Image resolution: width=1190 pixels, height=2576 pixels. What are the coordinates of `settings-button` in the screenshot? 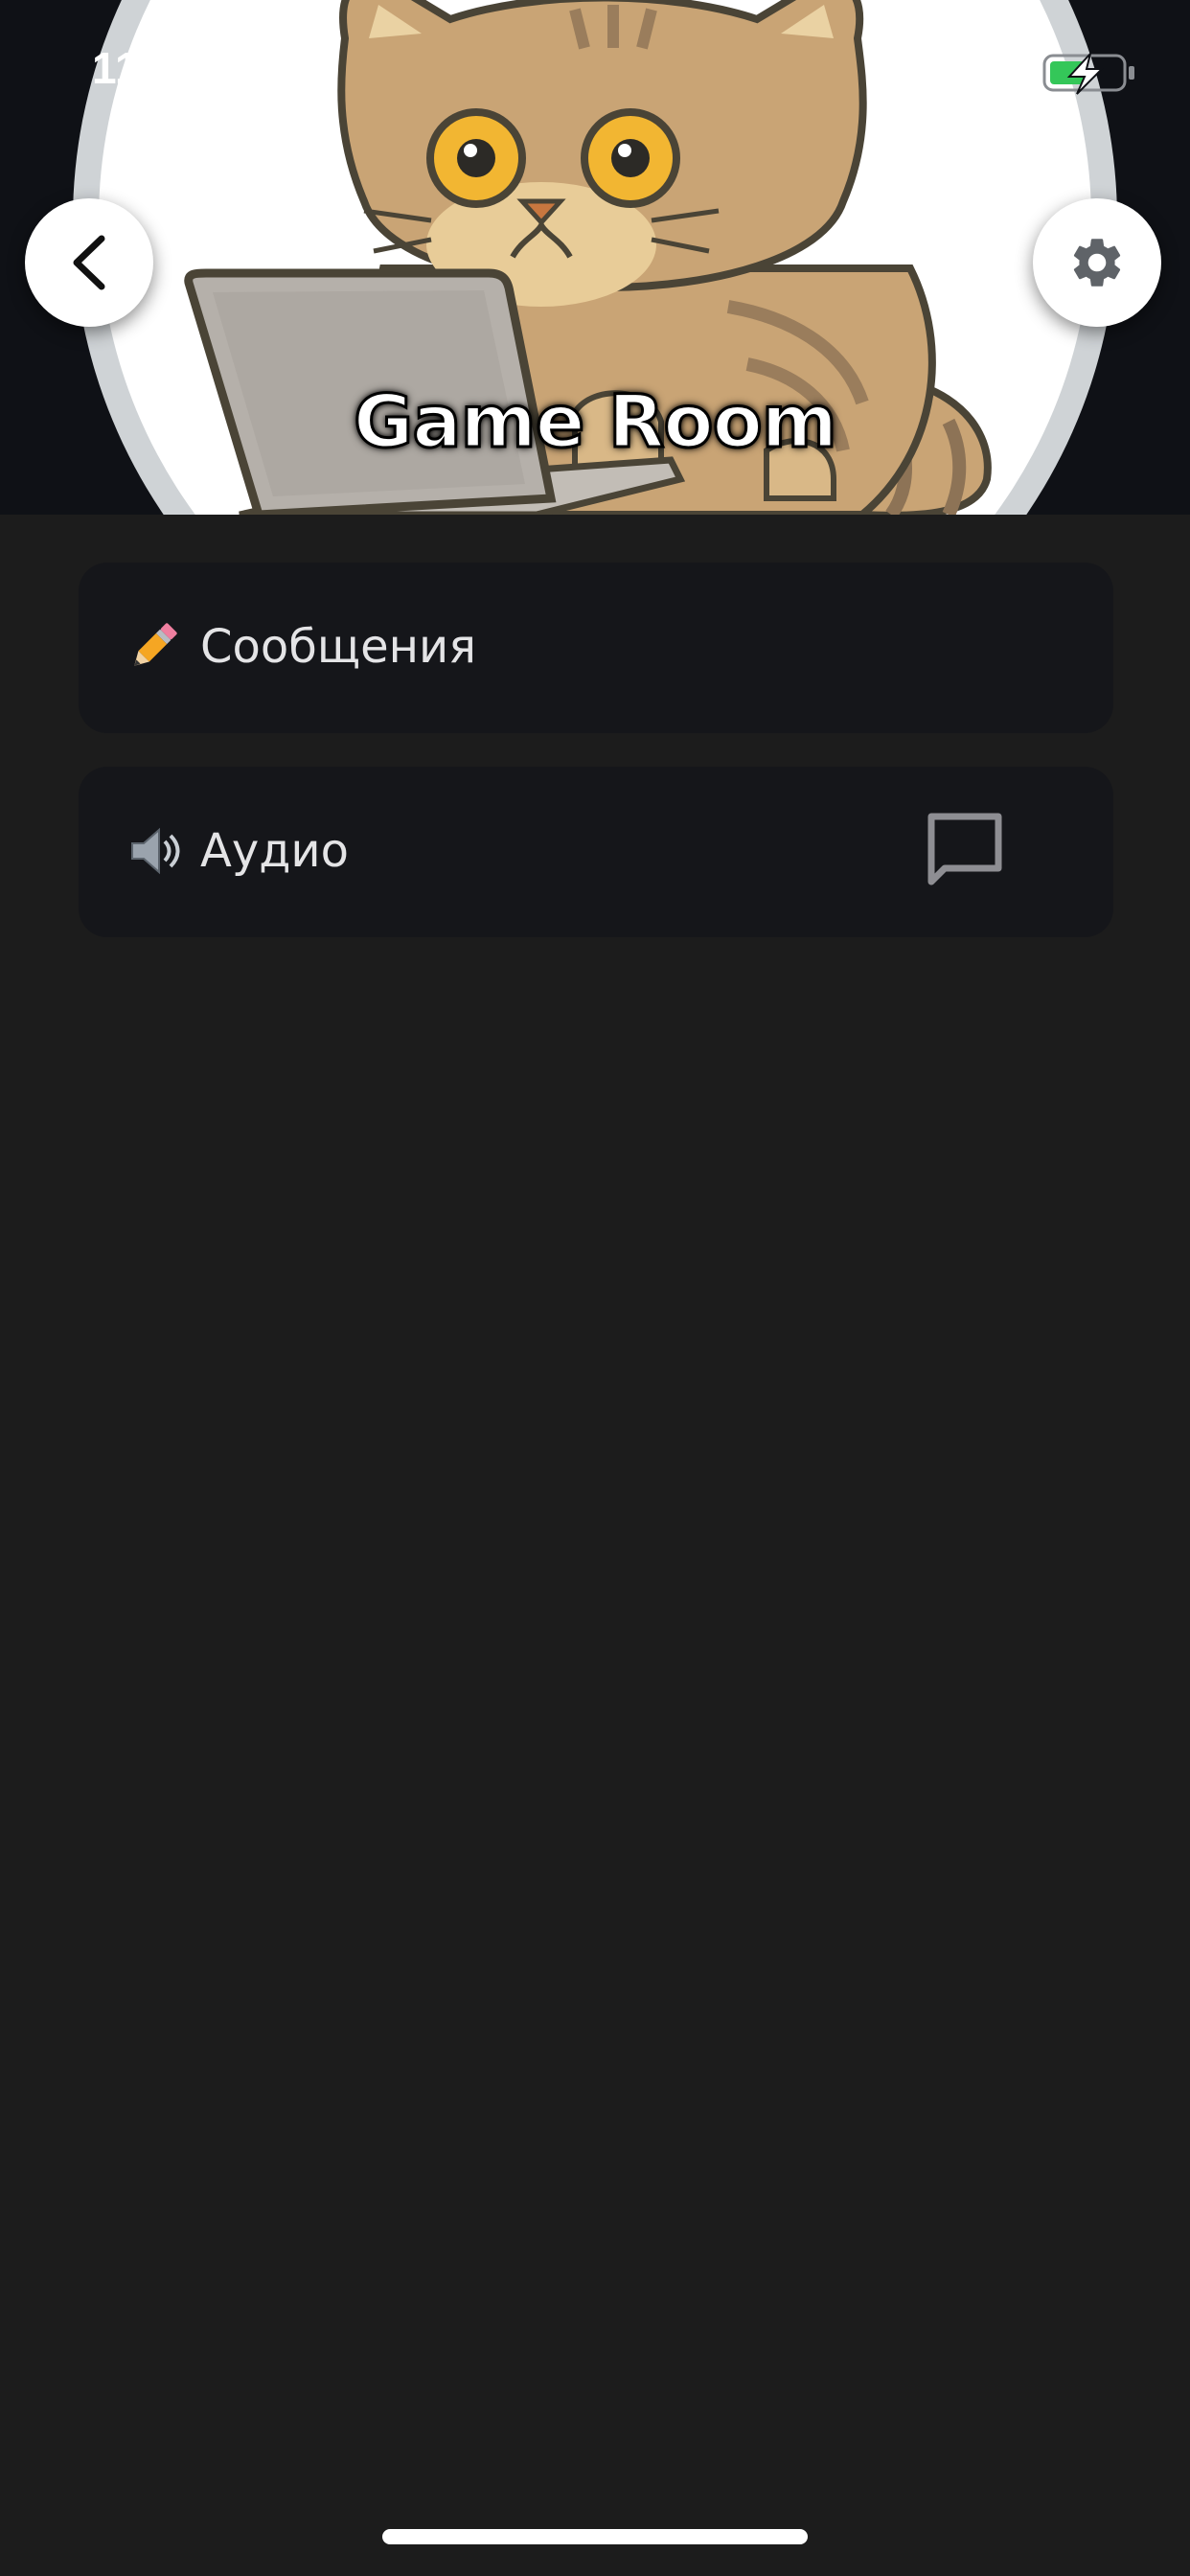 It's located at (1097, 262).